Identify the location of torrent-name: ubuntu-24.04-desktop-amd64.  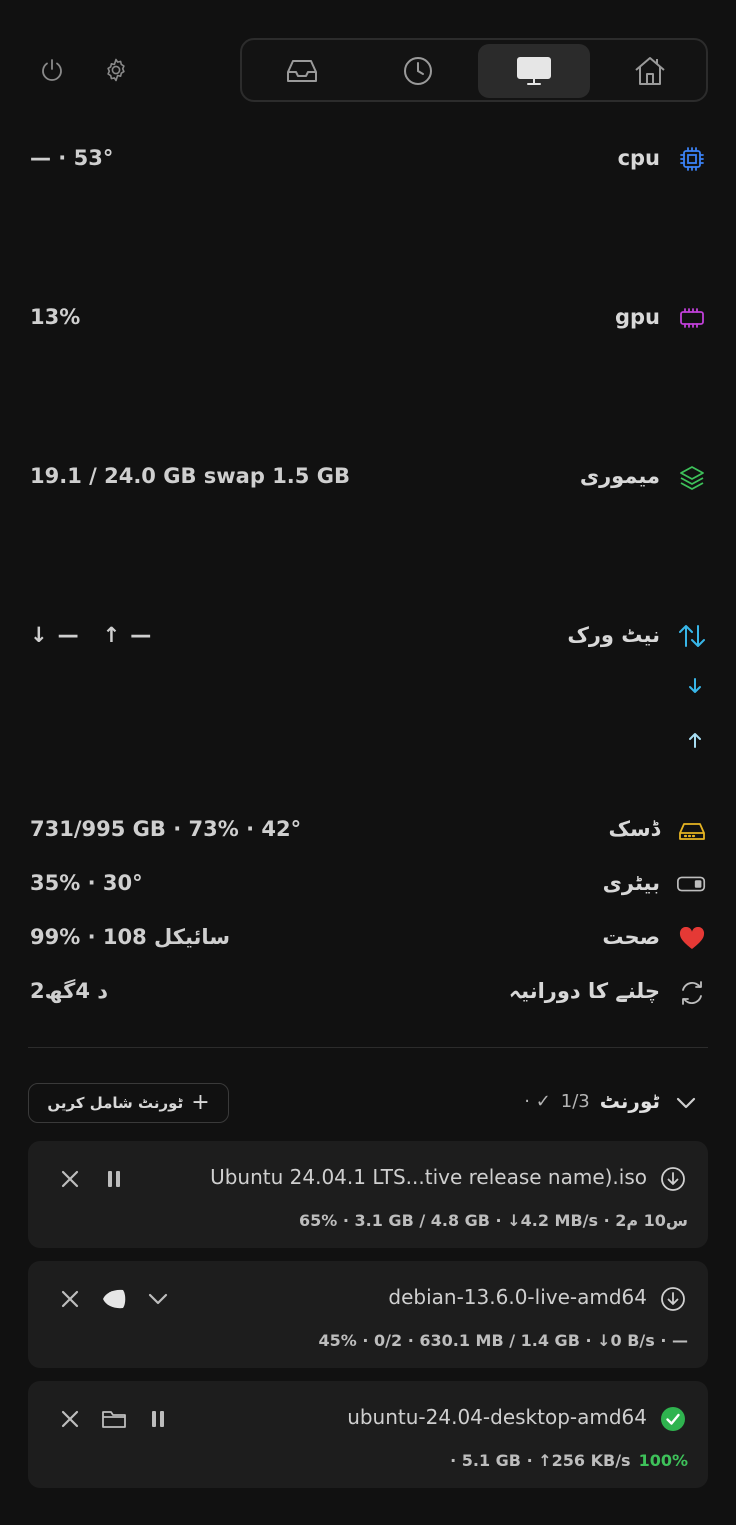
(497, 1417).